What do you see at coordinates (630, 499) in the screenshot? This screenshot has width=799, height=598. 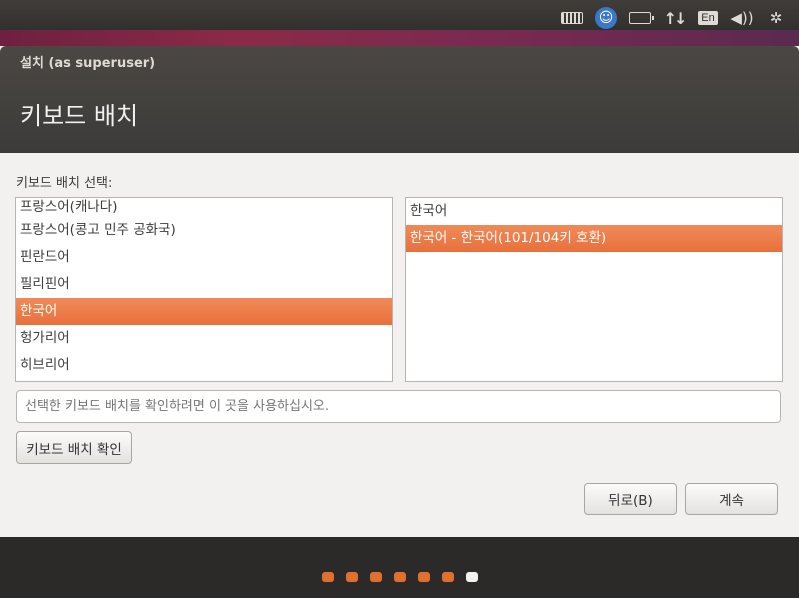 I see `back-button: 뒤로(B)` at bounding box center [630, 499].